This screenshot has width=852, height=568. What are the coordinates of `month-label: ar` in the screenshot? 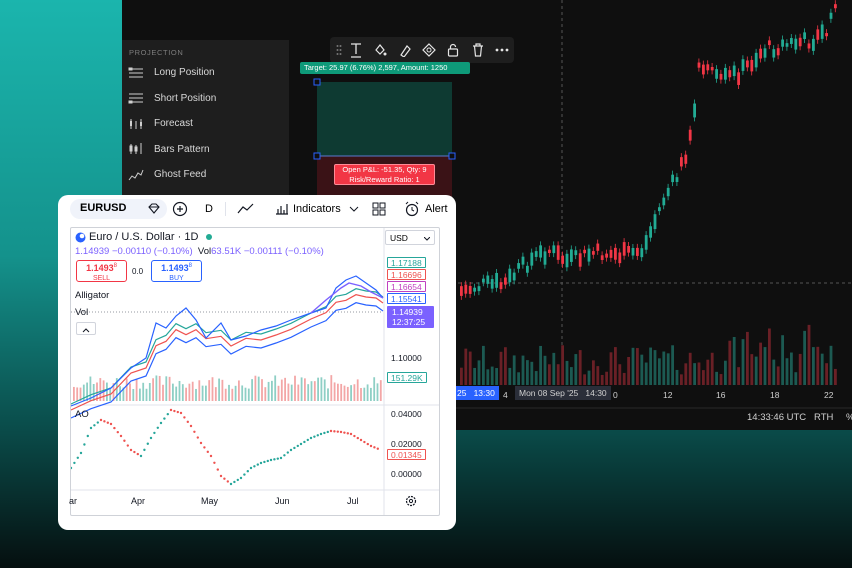 It's located at (73, 501).